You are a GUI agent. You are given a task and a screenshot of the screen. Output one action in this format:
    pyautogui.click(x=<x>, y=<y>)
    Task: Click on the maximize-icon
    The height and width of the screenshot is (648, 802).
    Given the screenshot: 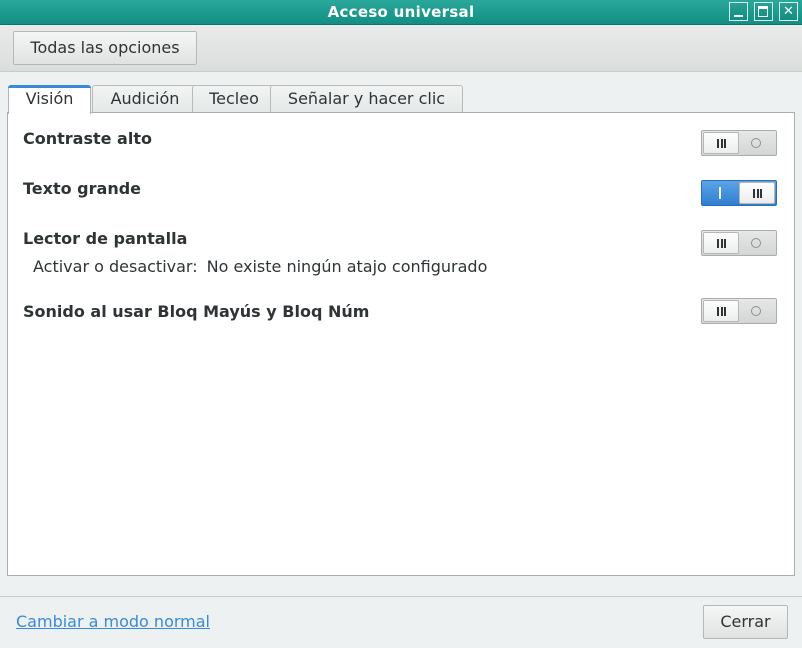 What is the action you would take?
    pyautogui.click(x=763, y=11)
    